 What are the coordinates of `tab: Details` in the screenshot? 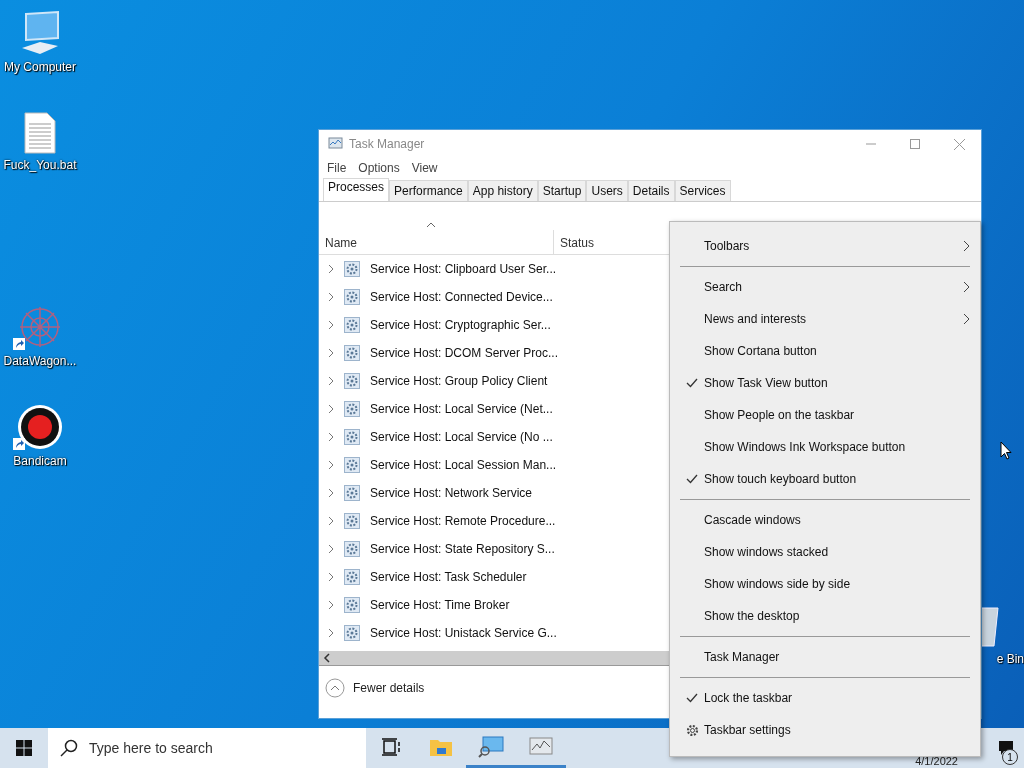 It's located at (651, 190).